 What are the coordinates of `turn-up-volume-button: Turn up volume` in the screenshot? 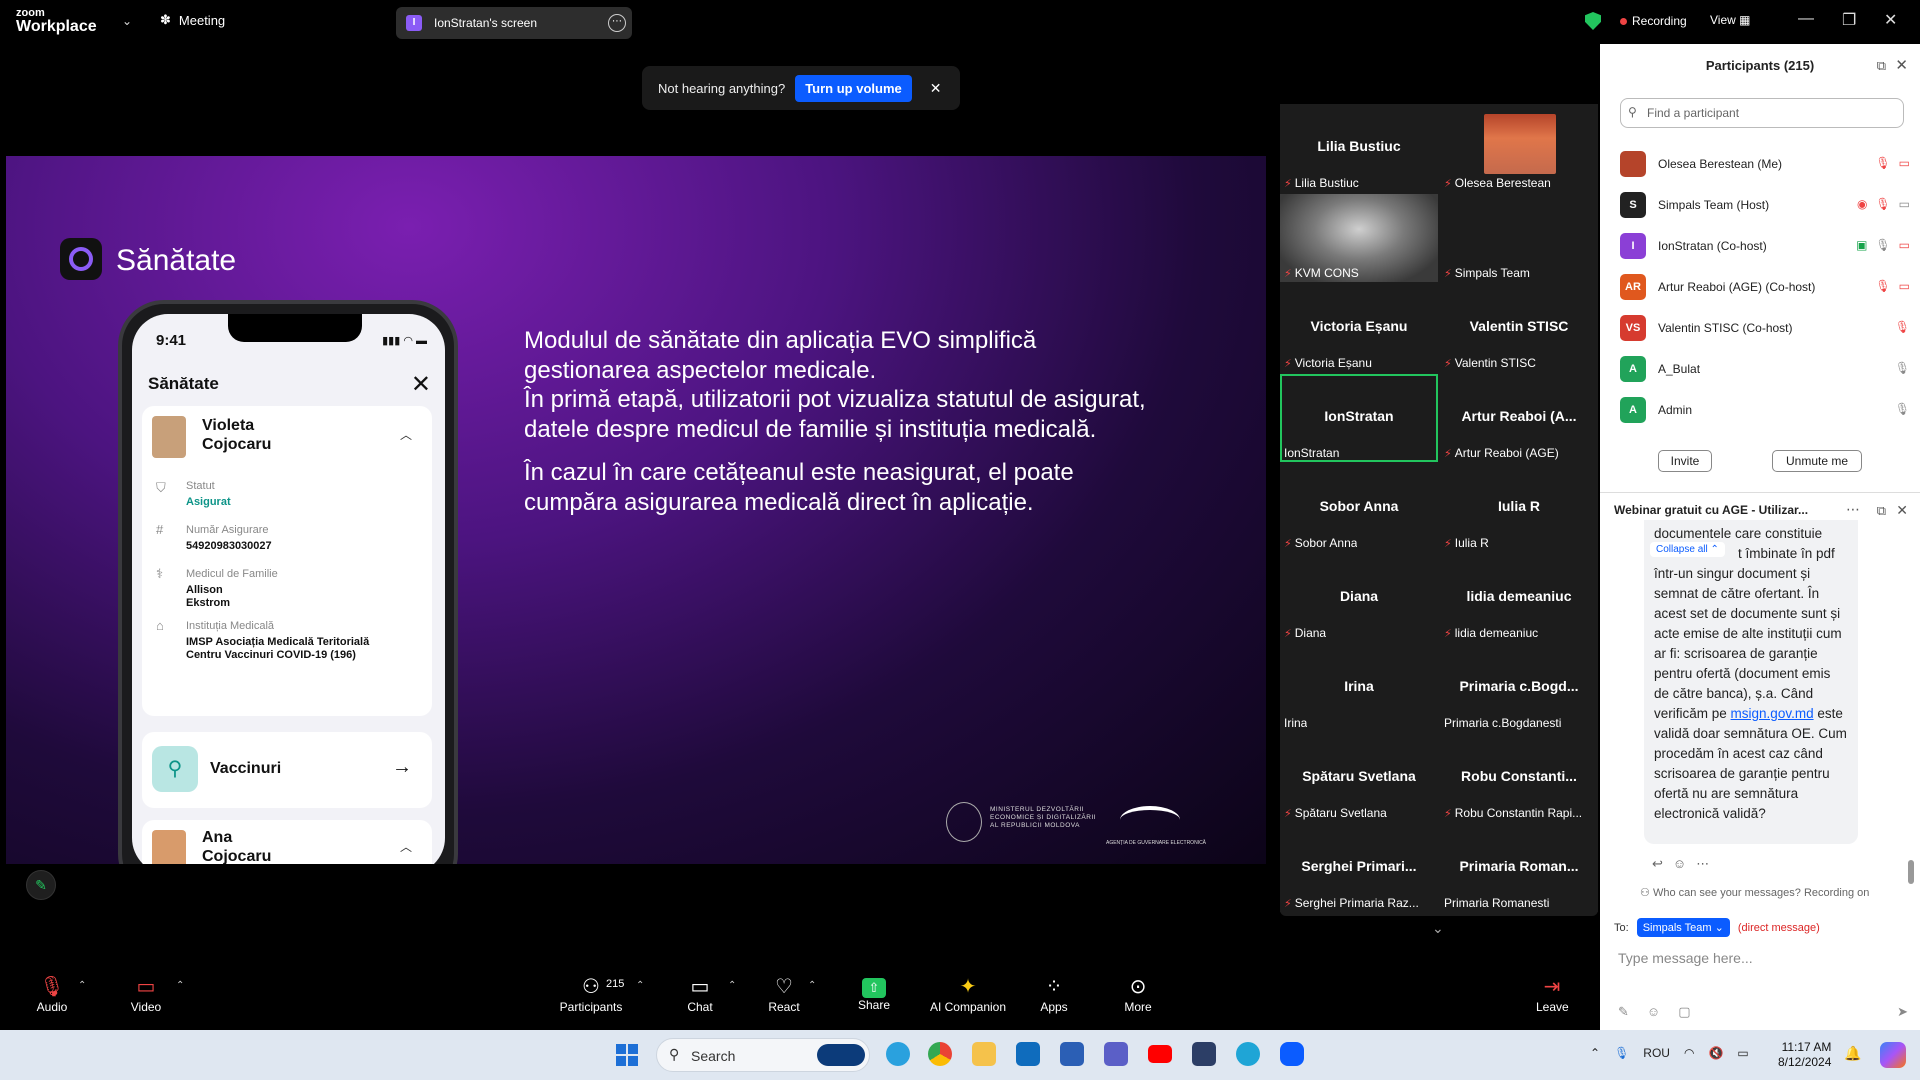 It's located at (853, 88).